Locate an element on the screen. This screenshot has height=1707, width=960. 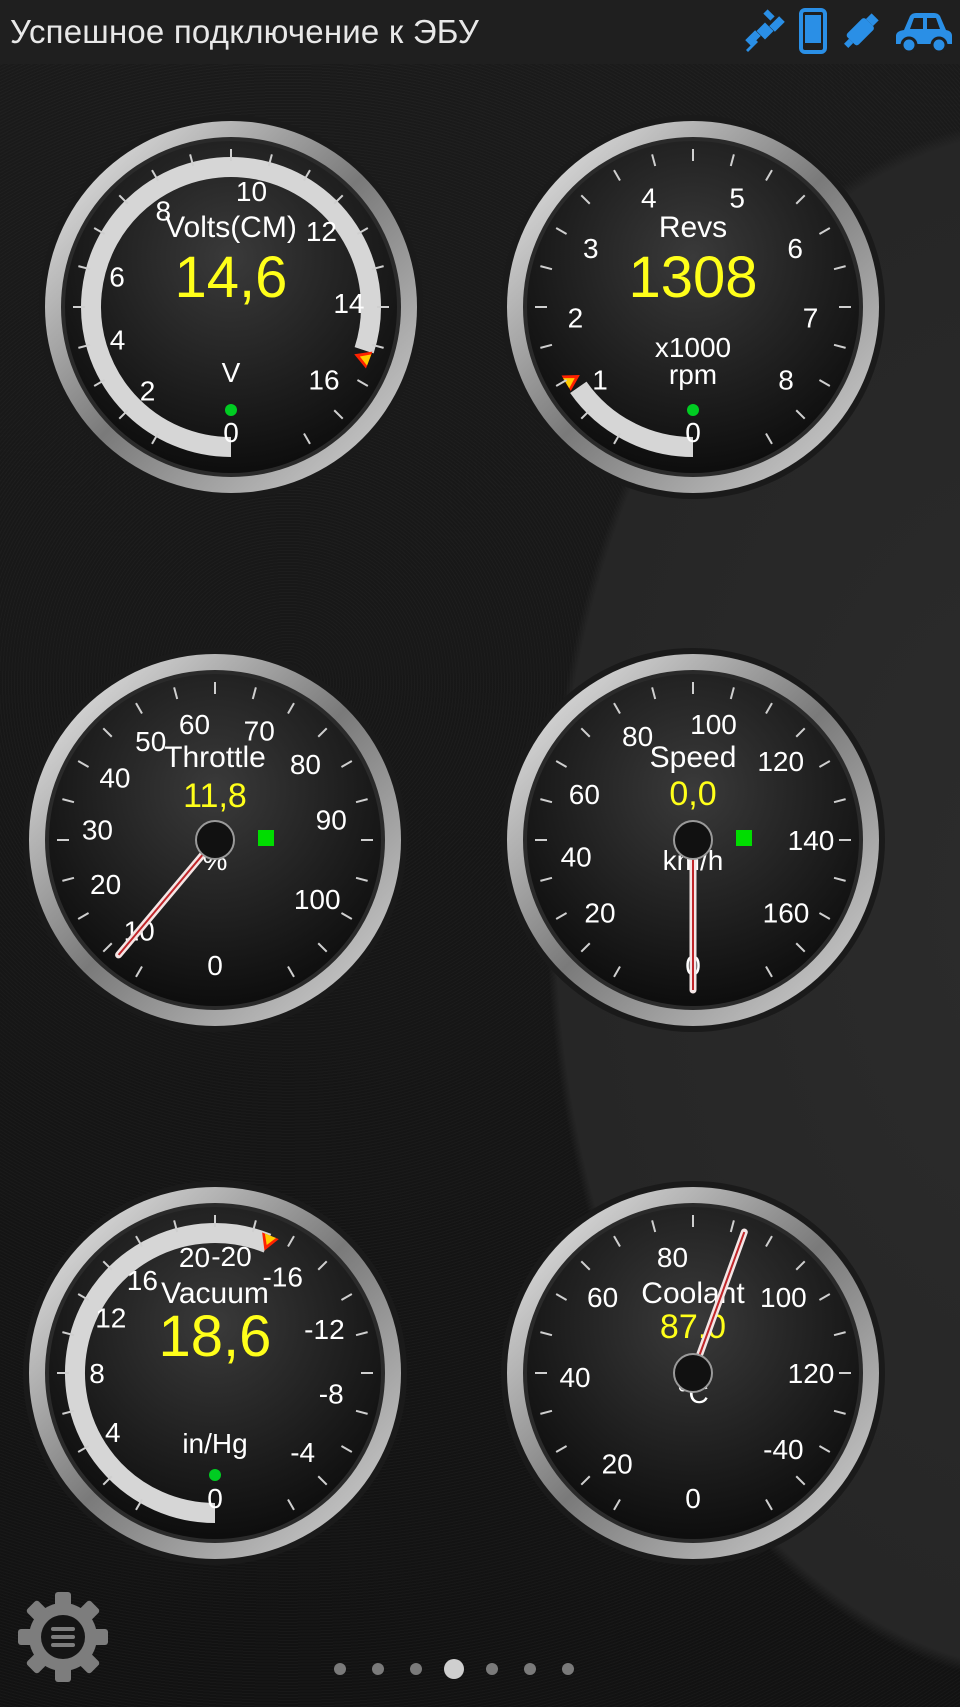
gauge-dial: 102030405060708090100Throttle11,8%0 is located at coordinates (215, 840).